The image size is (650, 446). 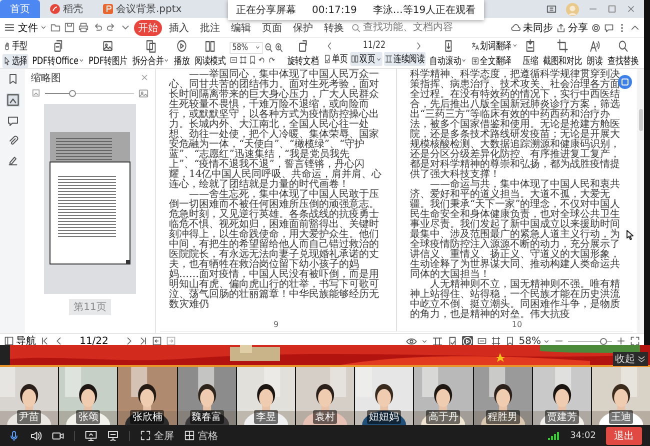 I want to click on crop-icon, so click(x=562, y=45).